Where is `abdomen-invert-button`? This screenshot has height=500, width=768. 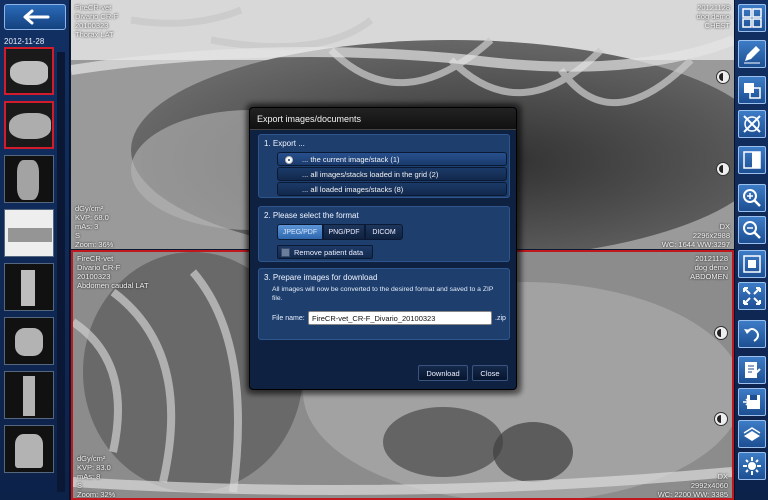
abdomen-invert-button is located at coordinates (721, 419).